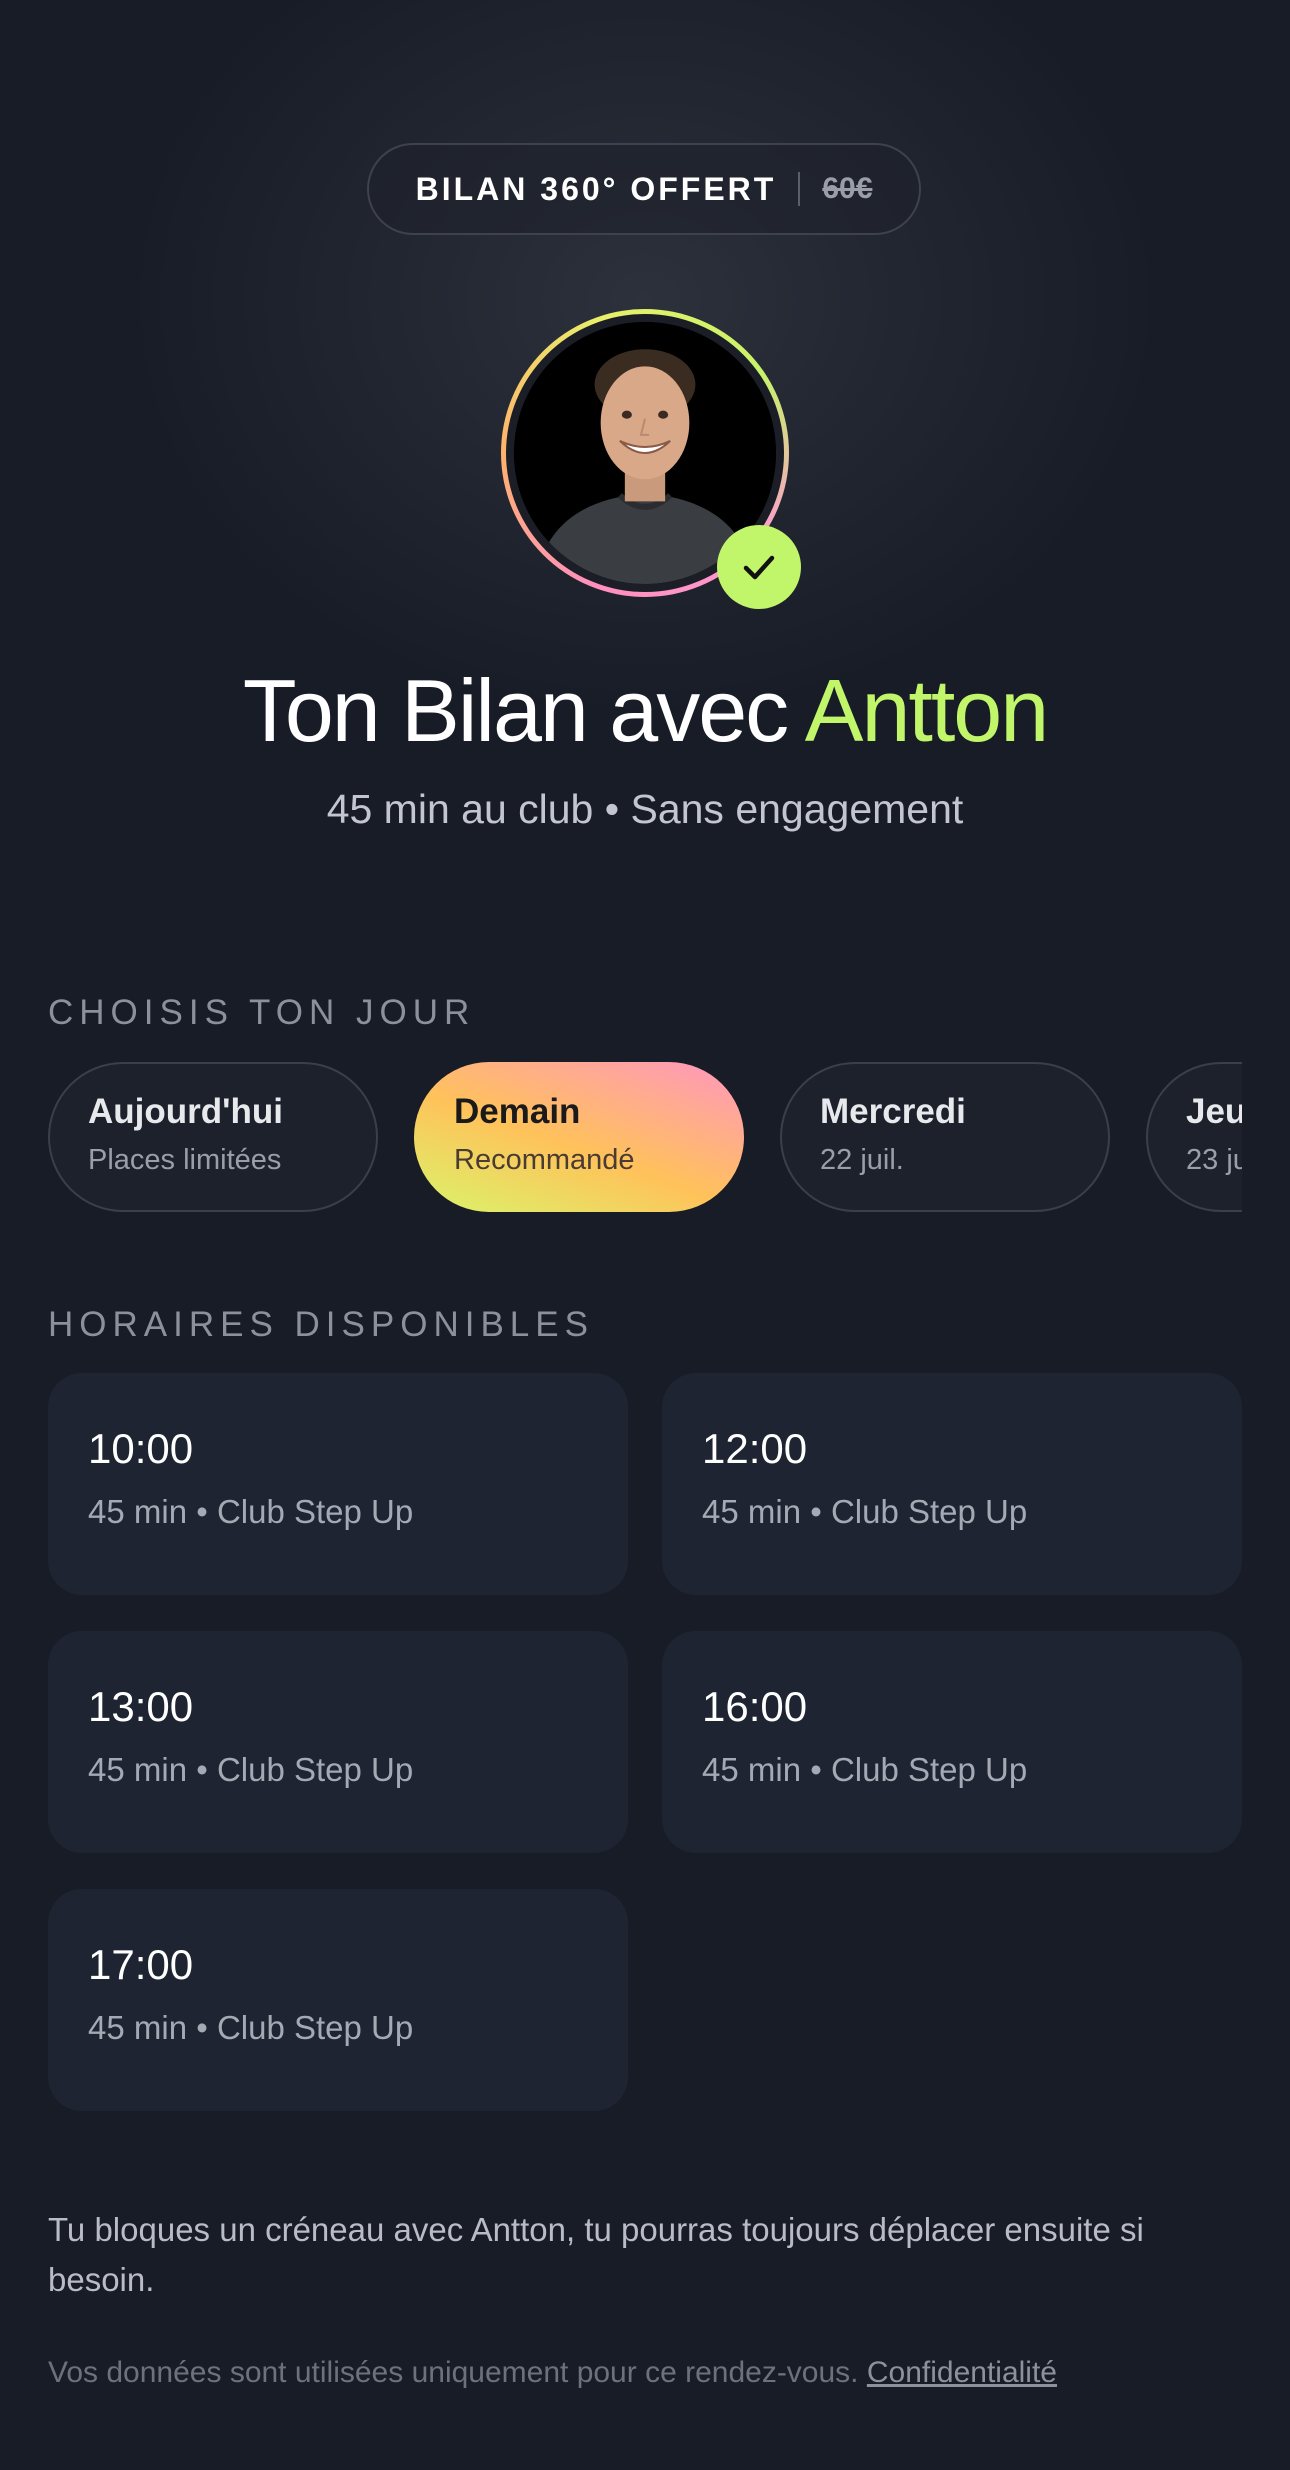 The image size is (1290, 2470). Describe the element at coordinates (321, 1324) in the screenshot. I see `slots-section-label: HORAIRES DISPONIBLES` at that location.